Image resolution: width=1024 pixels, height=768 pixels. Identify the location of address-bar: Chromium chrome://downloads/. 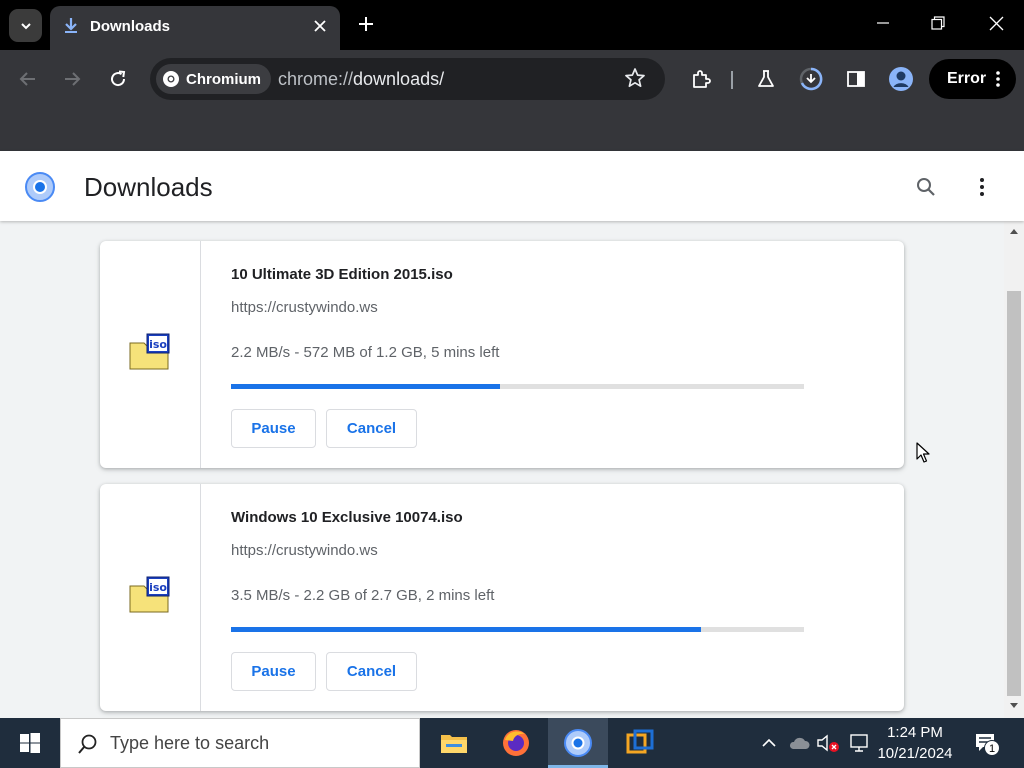
(407, 79).